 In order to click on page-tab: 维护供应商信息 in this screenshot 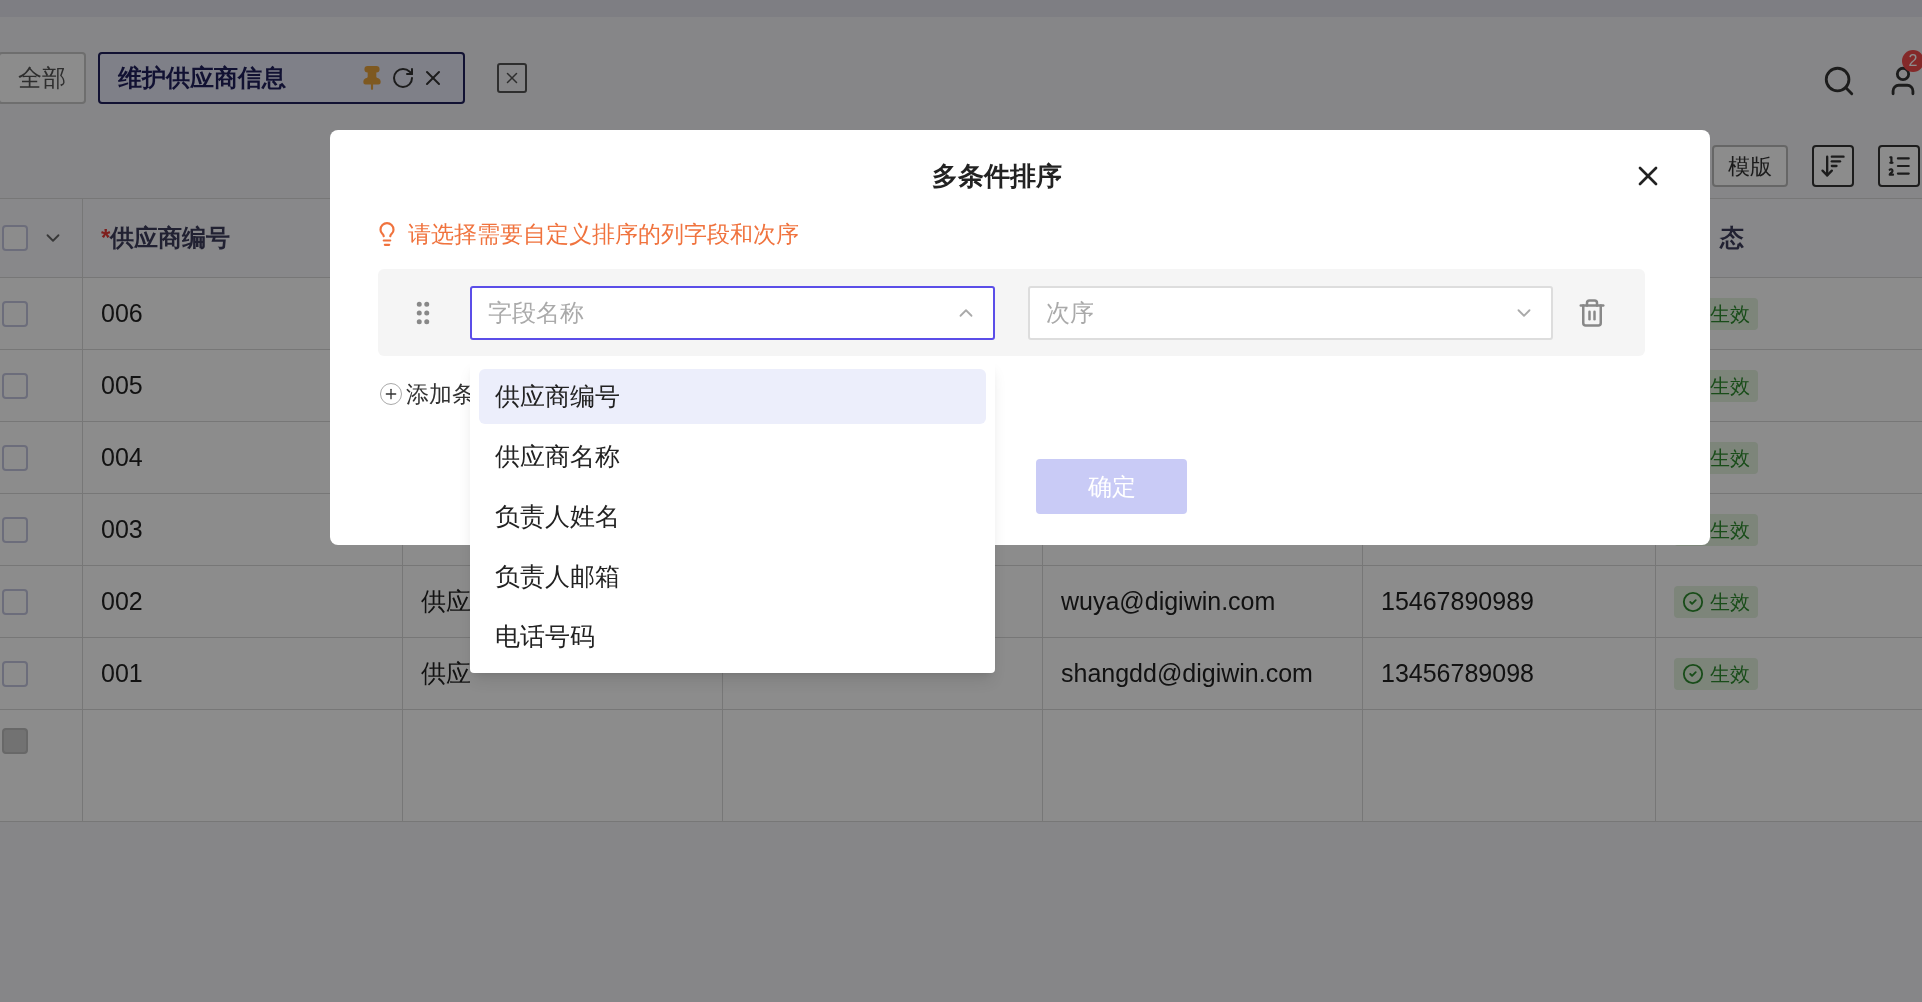, I will do `click(281, 78)`.